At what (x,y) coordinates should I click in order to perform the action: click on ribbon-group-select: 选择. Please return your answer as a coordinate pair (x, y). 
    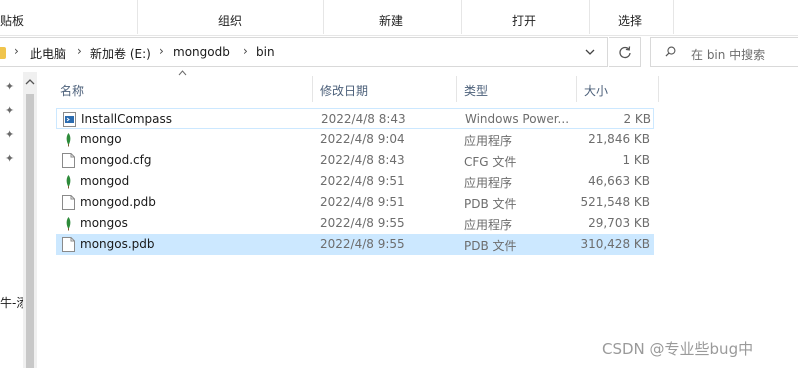
    Looking at the image, I should click on (630, 20).